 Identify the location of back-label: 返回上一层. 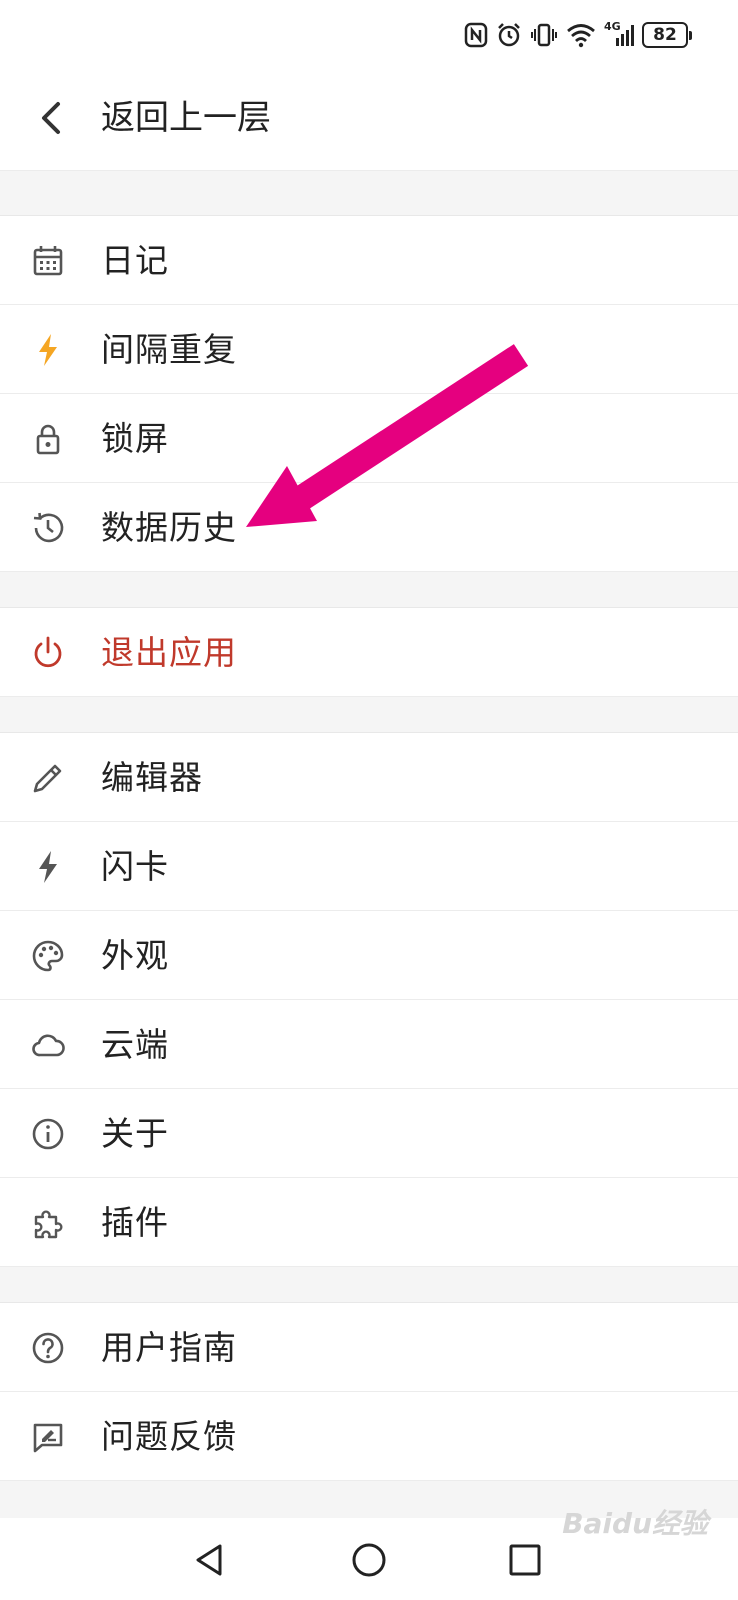
(186, 118).